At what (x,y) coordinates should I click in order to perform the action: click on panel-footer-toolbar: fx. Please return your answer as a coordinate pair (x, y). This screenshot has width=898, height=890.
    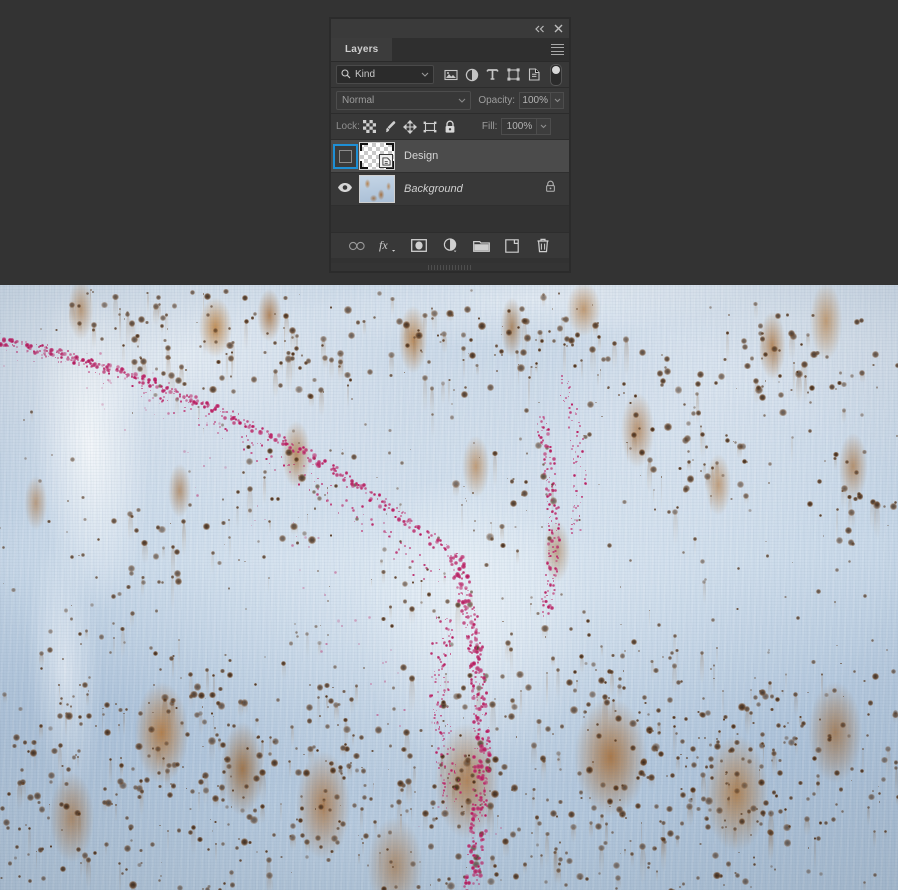
    Looking at the image, I should click on (450, 245).